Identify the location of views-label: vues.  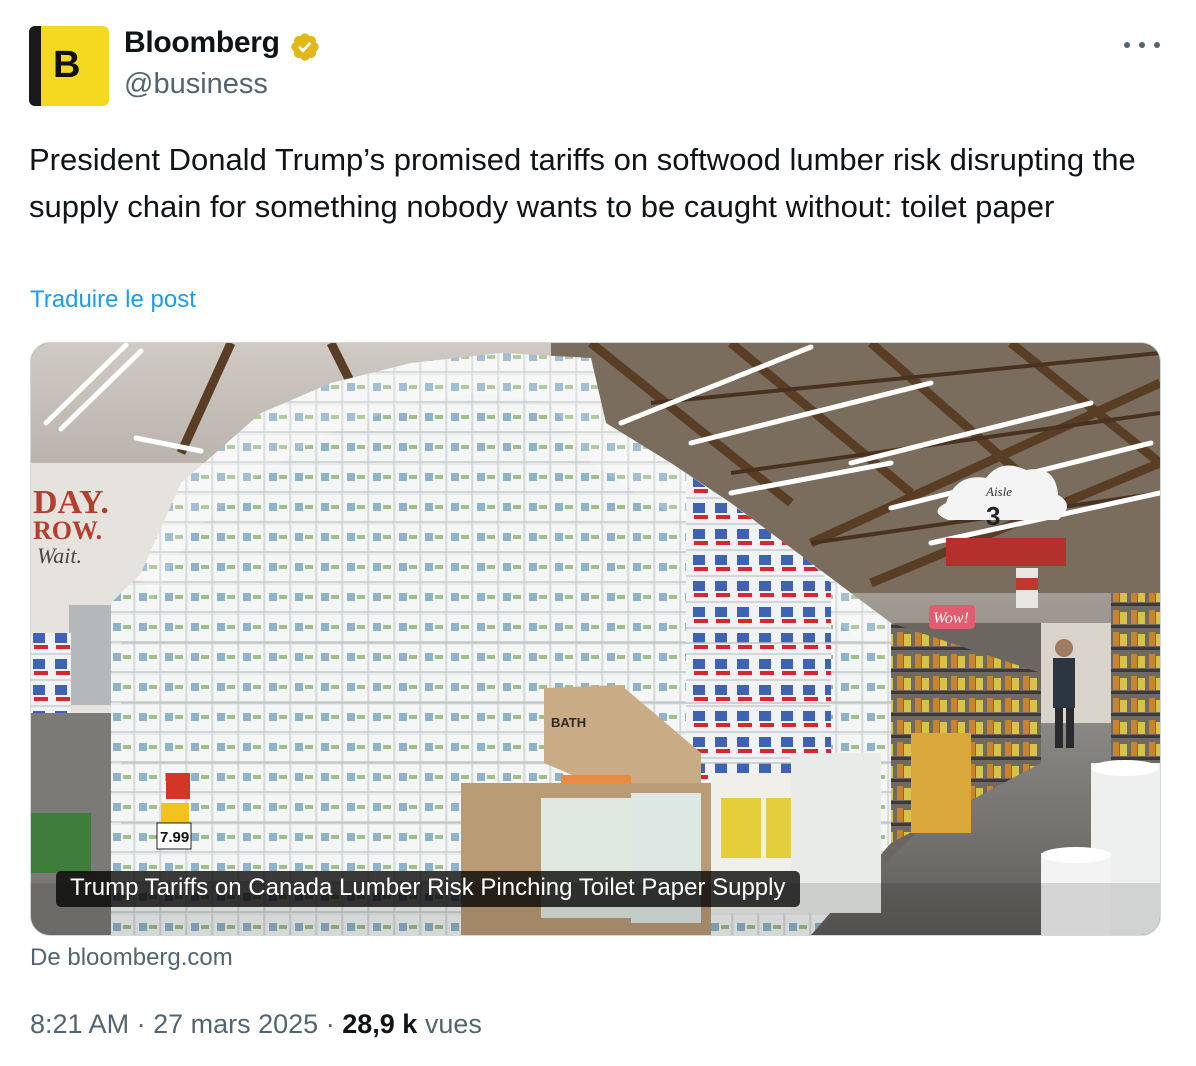
(453, 1024).